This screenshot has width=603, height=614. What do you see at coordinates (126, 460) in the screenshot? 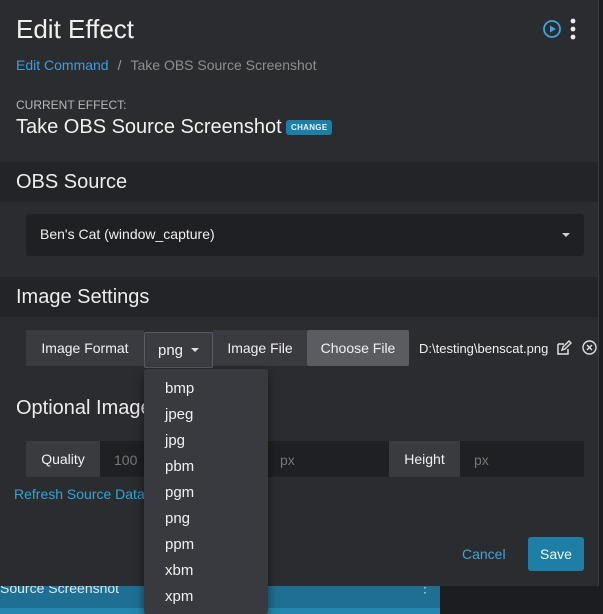
I see `quality-value: 100` at bounding box center [126, 460].